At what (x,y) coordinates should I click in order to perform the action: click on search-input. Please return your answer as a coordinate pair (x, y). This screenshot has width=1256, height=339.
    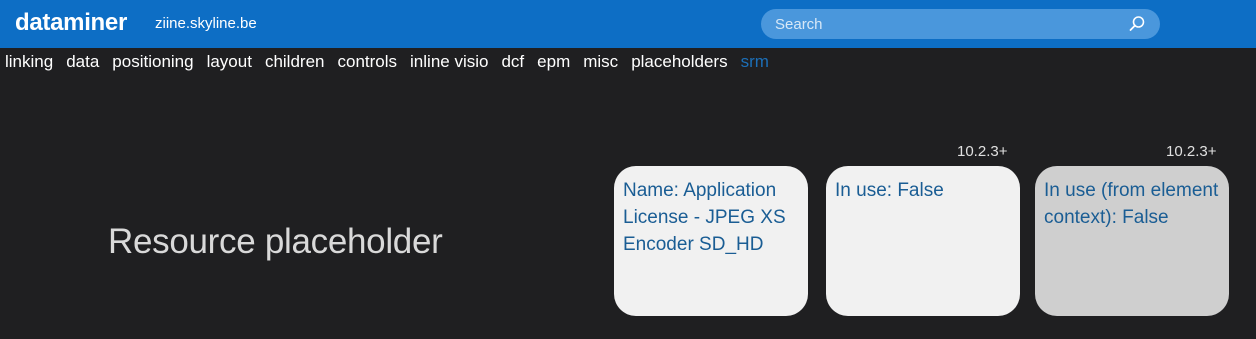
    Looking at the image, I should click on (945, 24).